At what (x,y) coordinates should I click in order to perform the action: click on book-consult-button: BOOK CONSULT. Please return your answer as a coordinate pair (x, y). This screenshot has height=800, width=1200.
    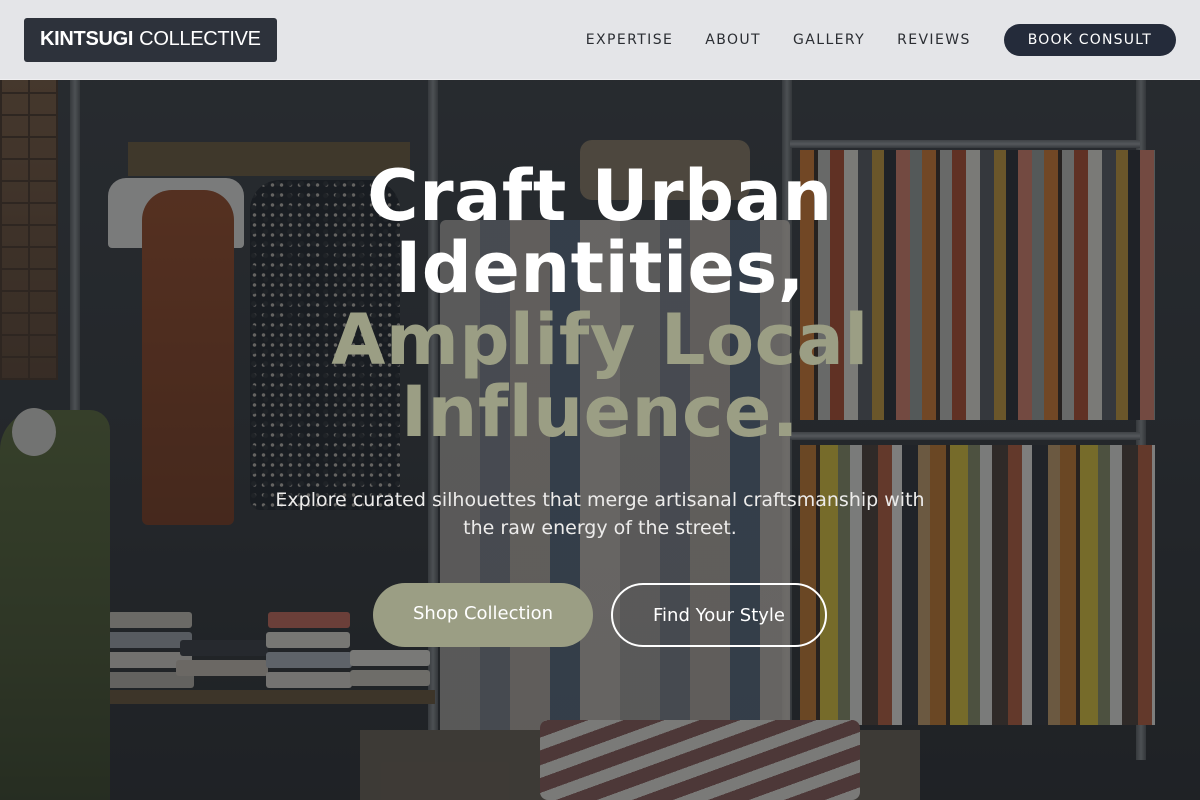
    Looking at the image, I should click on (1089, 39).